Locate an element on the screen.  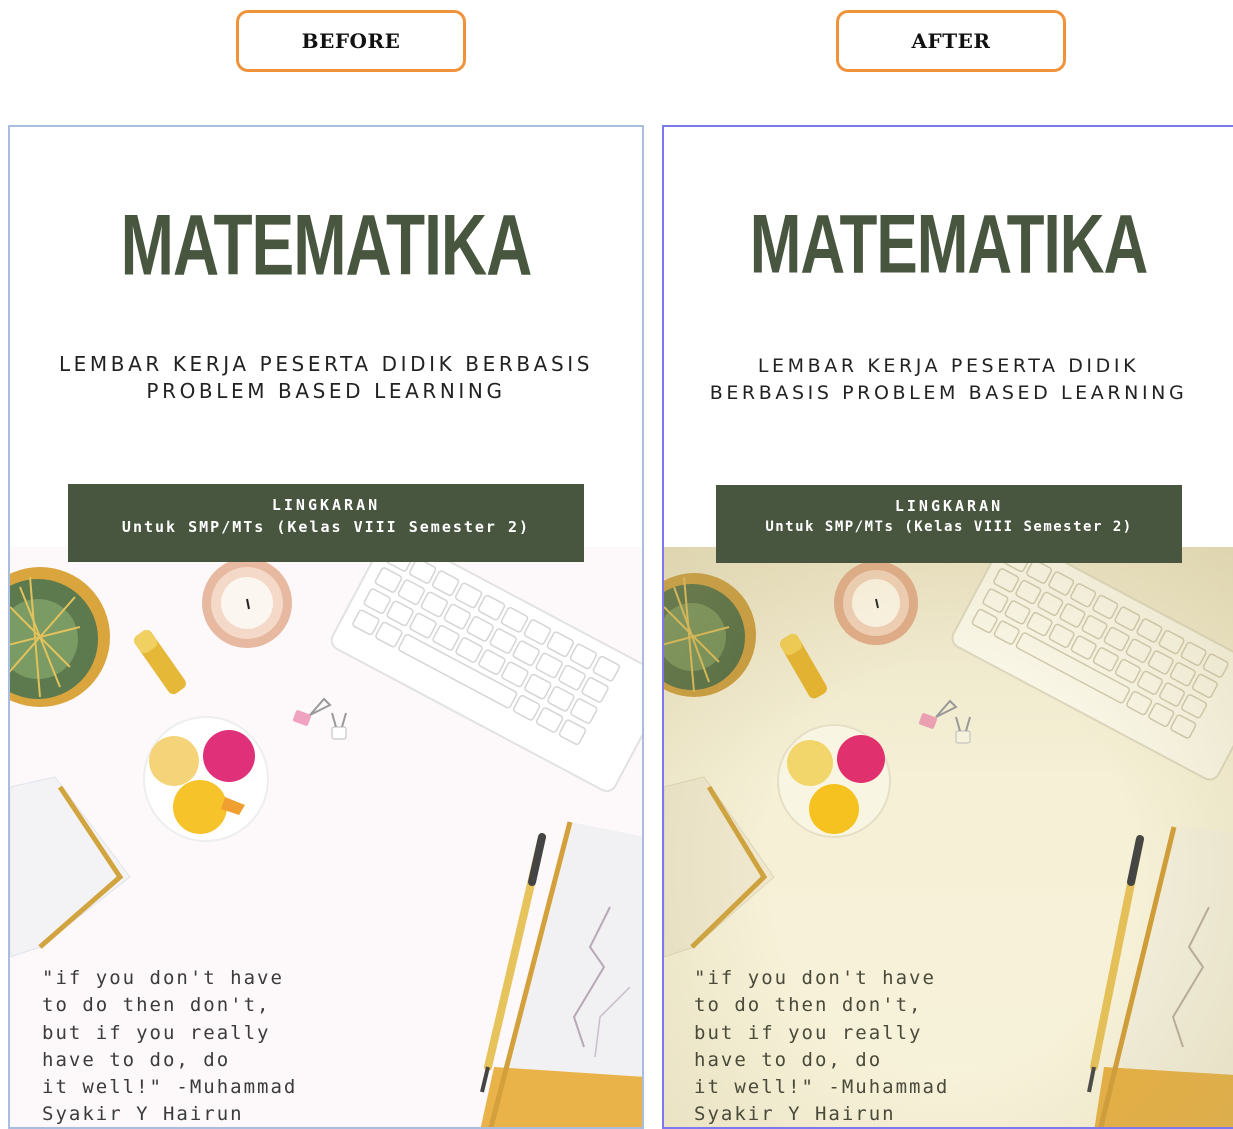
after-label: AFTER is located at coordinates (951, 41).